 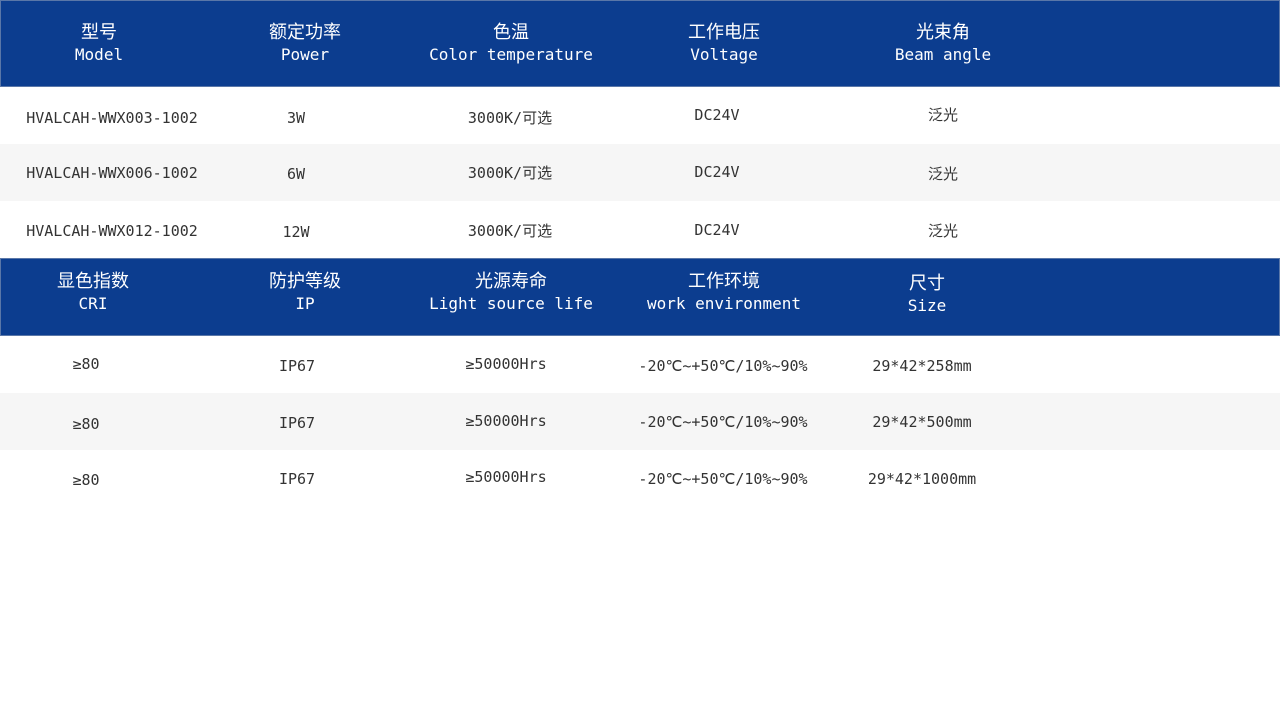 What do you see at coordinates (510, 32) in the screenshot?
I see `header-color-temperature-zh: 色温` at bounding box center [510, 32].